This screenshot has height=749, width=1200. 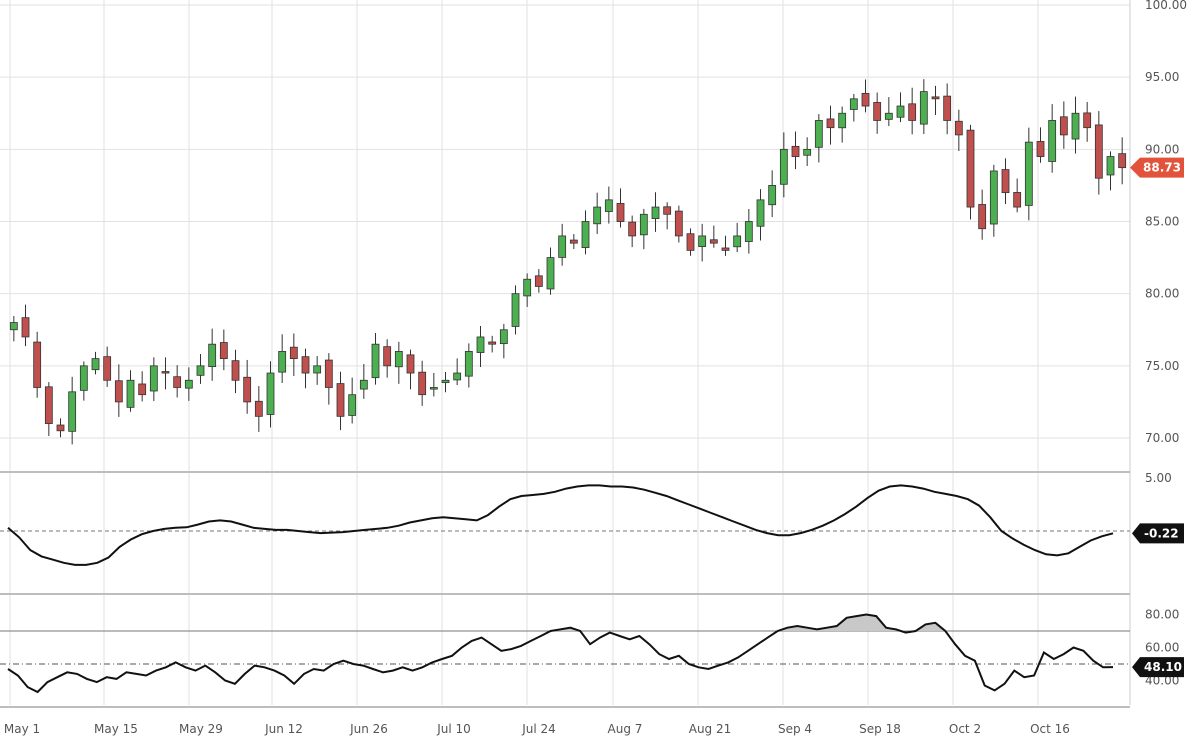 What do you see at coordinates (1162, 366) in the screenshot?
I see `price-tick-label-1: 75.00` at bounding box center [1162, 366].